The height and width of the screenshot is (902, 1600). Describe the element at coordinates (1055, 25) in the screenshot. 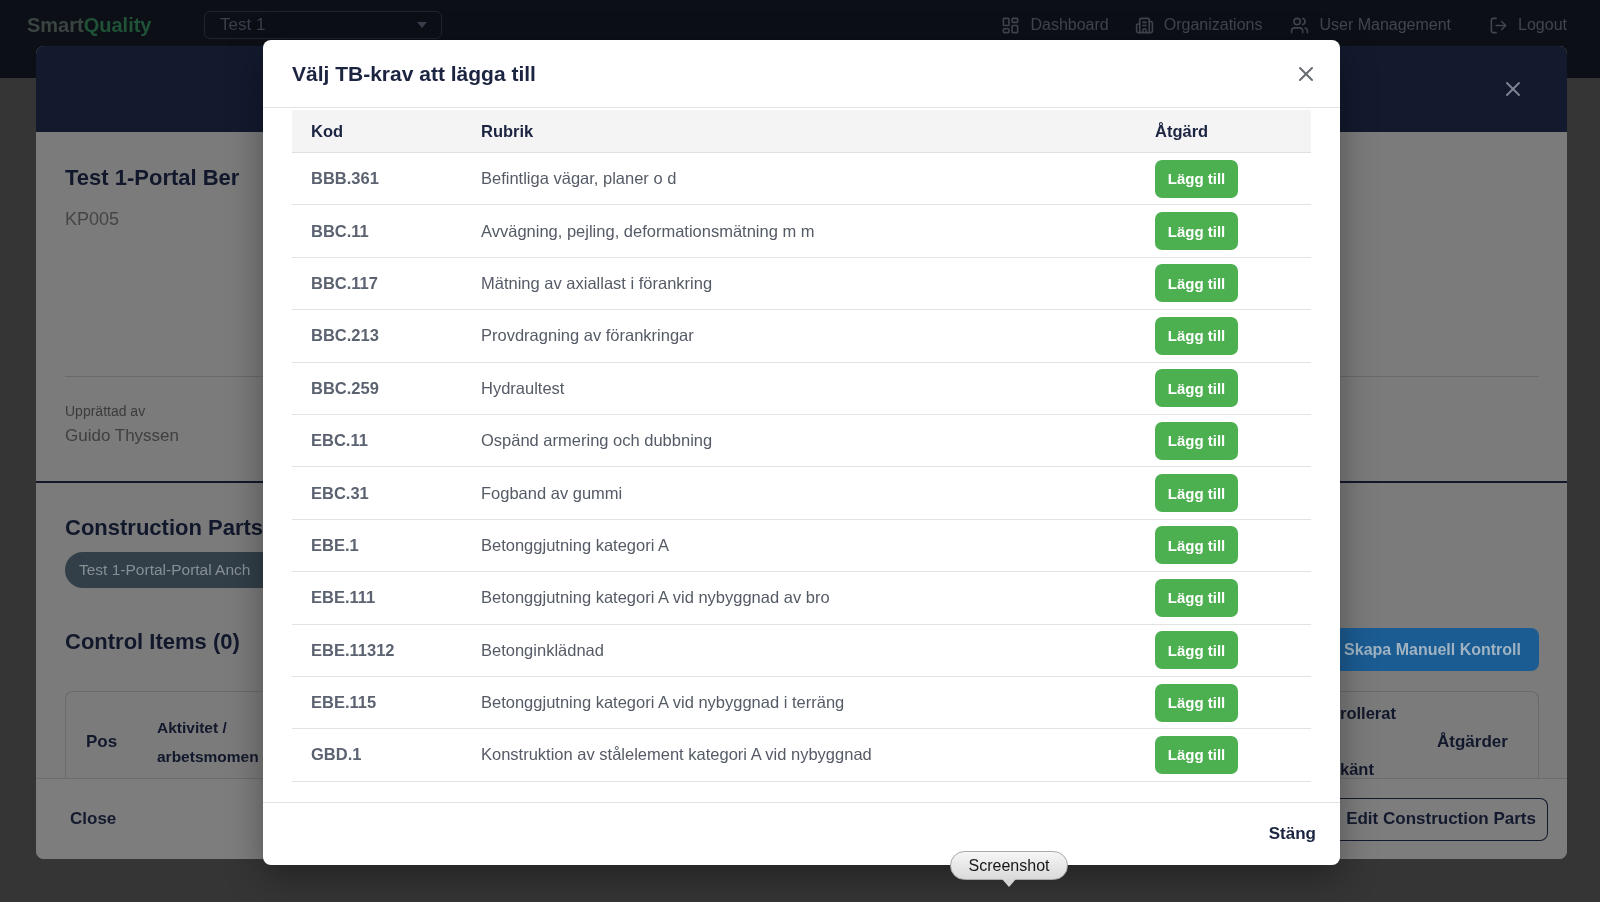

I see `nav-link: Dashboard` at that location.